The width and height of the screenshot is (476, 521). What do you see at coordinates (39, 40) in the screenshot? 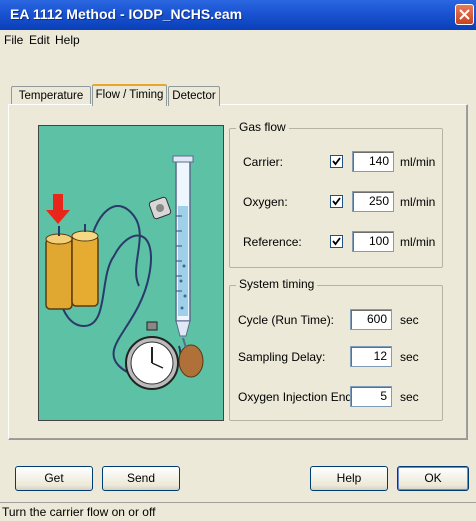
I see `menu-edit: Edit` at bounding box center [39, 40].